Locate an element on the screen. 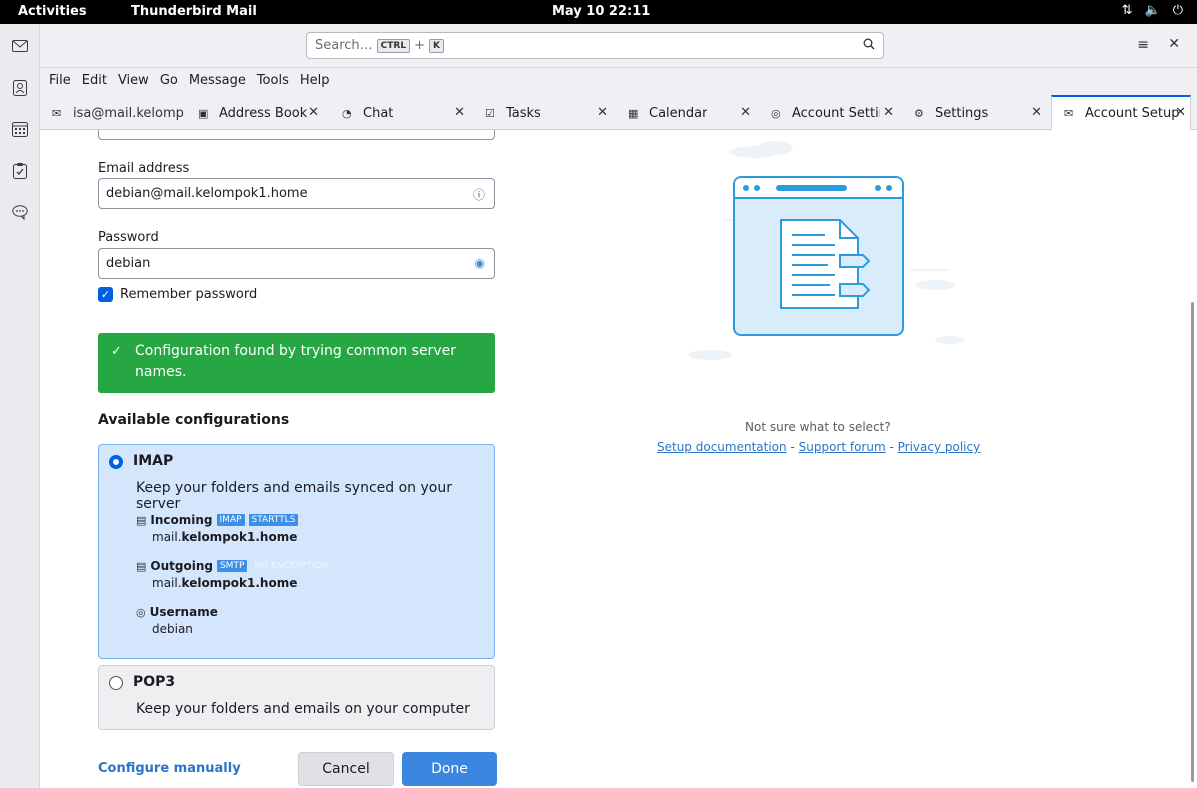 This screenshot has height=788, width=1197. address-book-icon: ▣ is located at coordinates (203, 113).